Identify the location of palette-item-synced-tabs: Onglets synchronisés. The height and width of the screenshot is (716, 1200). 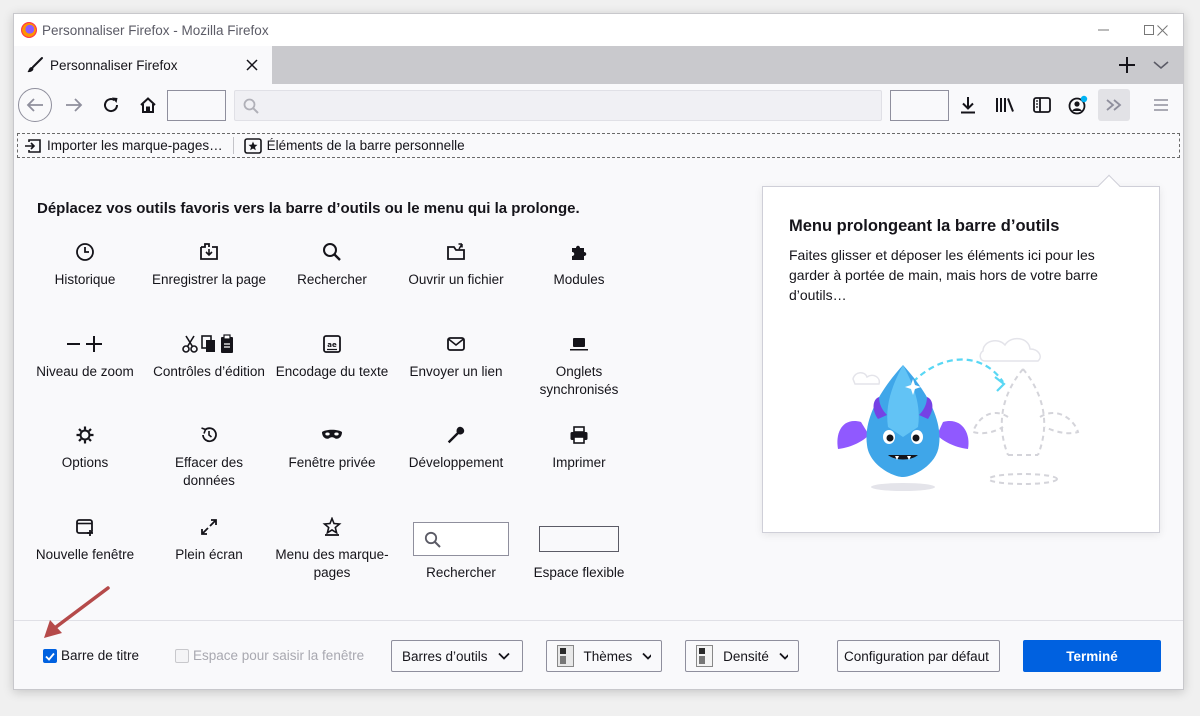
(579, 366).